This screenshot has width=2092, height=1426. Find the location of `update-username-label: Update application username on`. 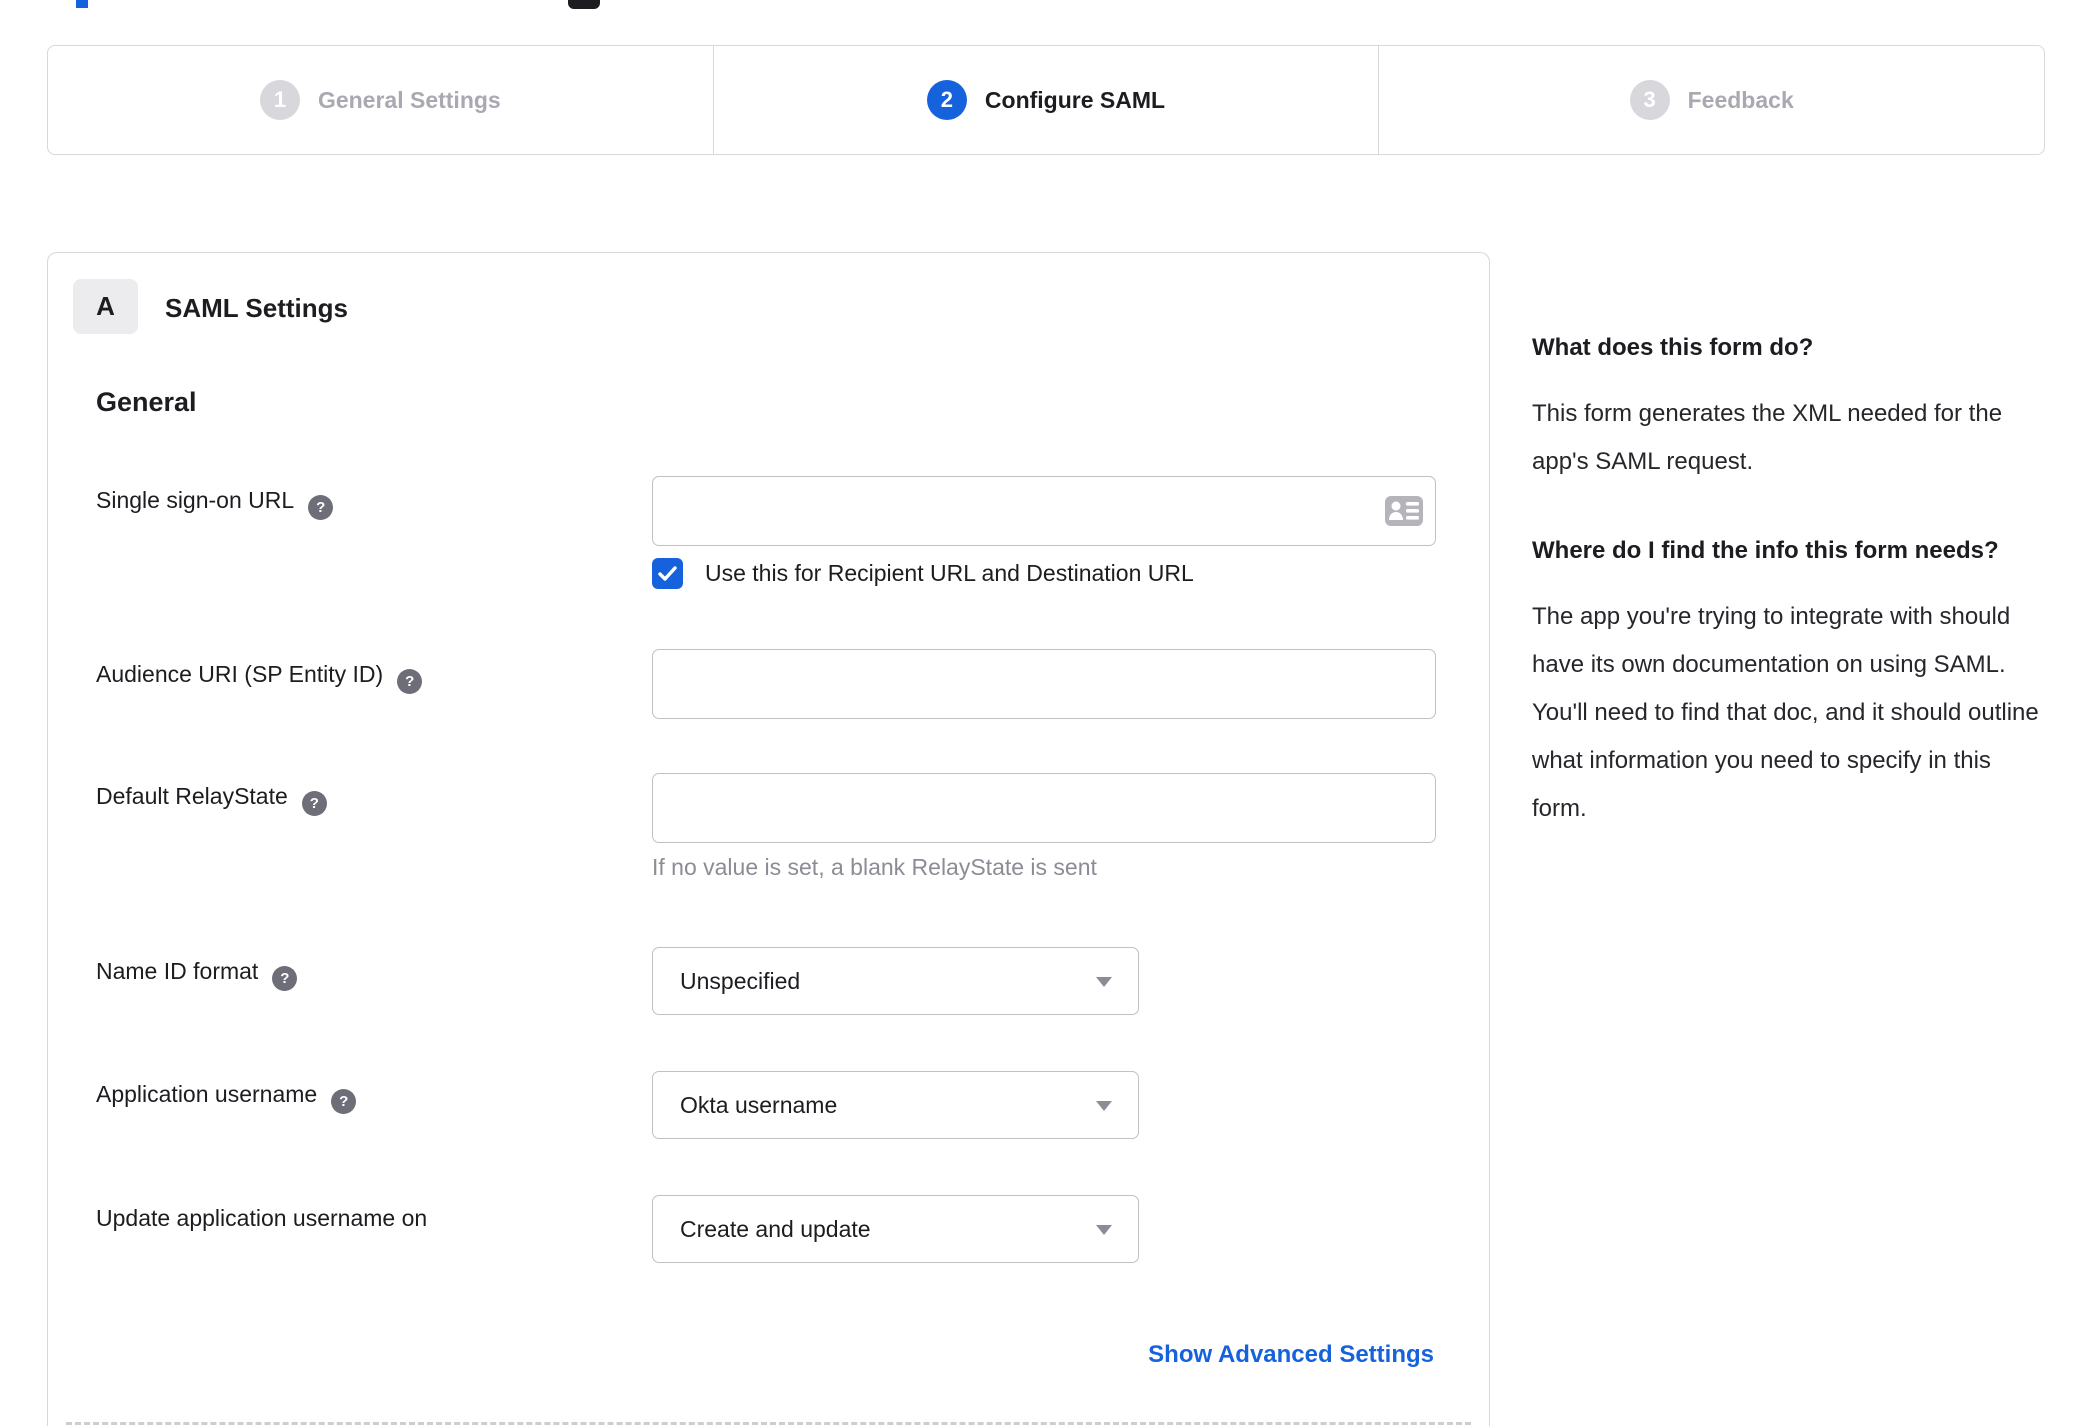

update-username-label: Update application username on is located at coordinates (262, 1218).